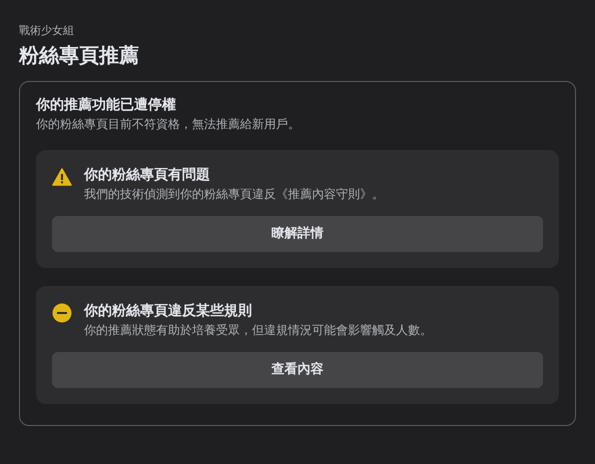  Describe the element at coordinates (62, 177) in the screenshot. I see `warning-icon` at that location.